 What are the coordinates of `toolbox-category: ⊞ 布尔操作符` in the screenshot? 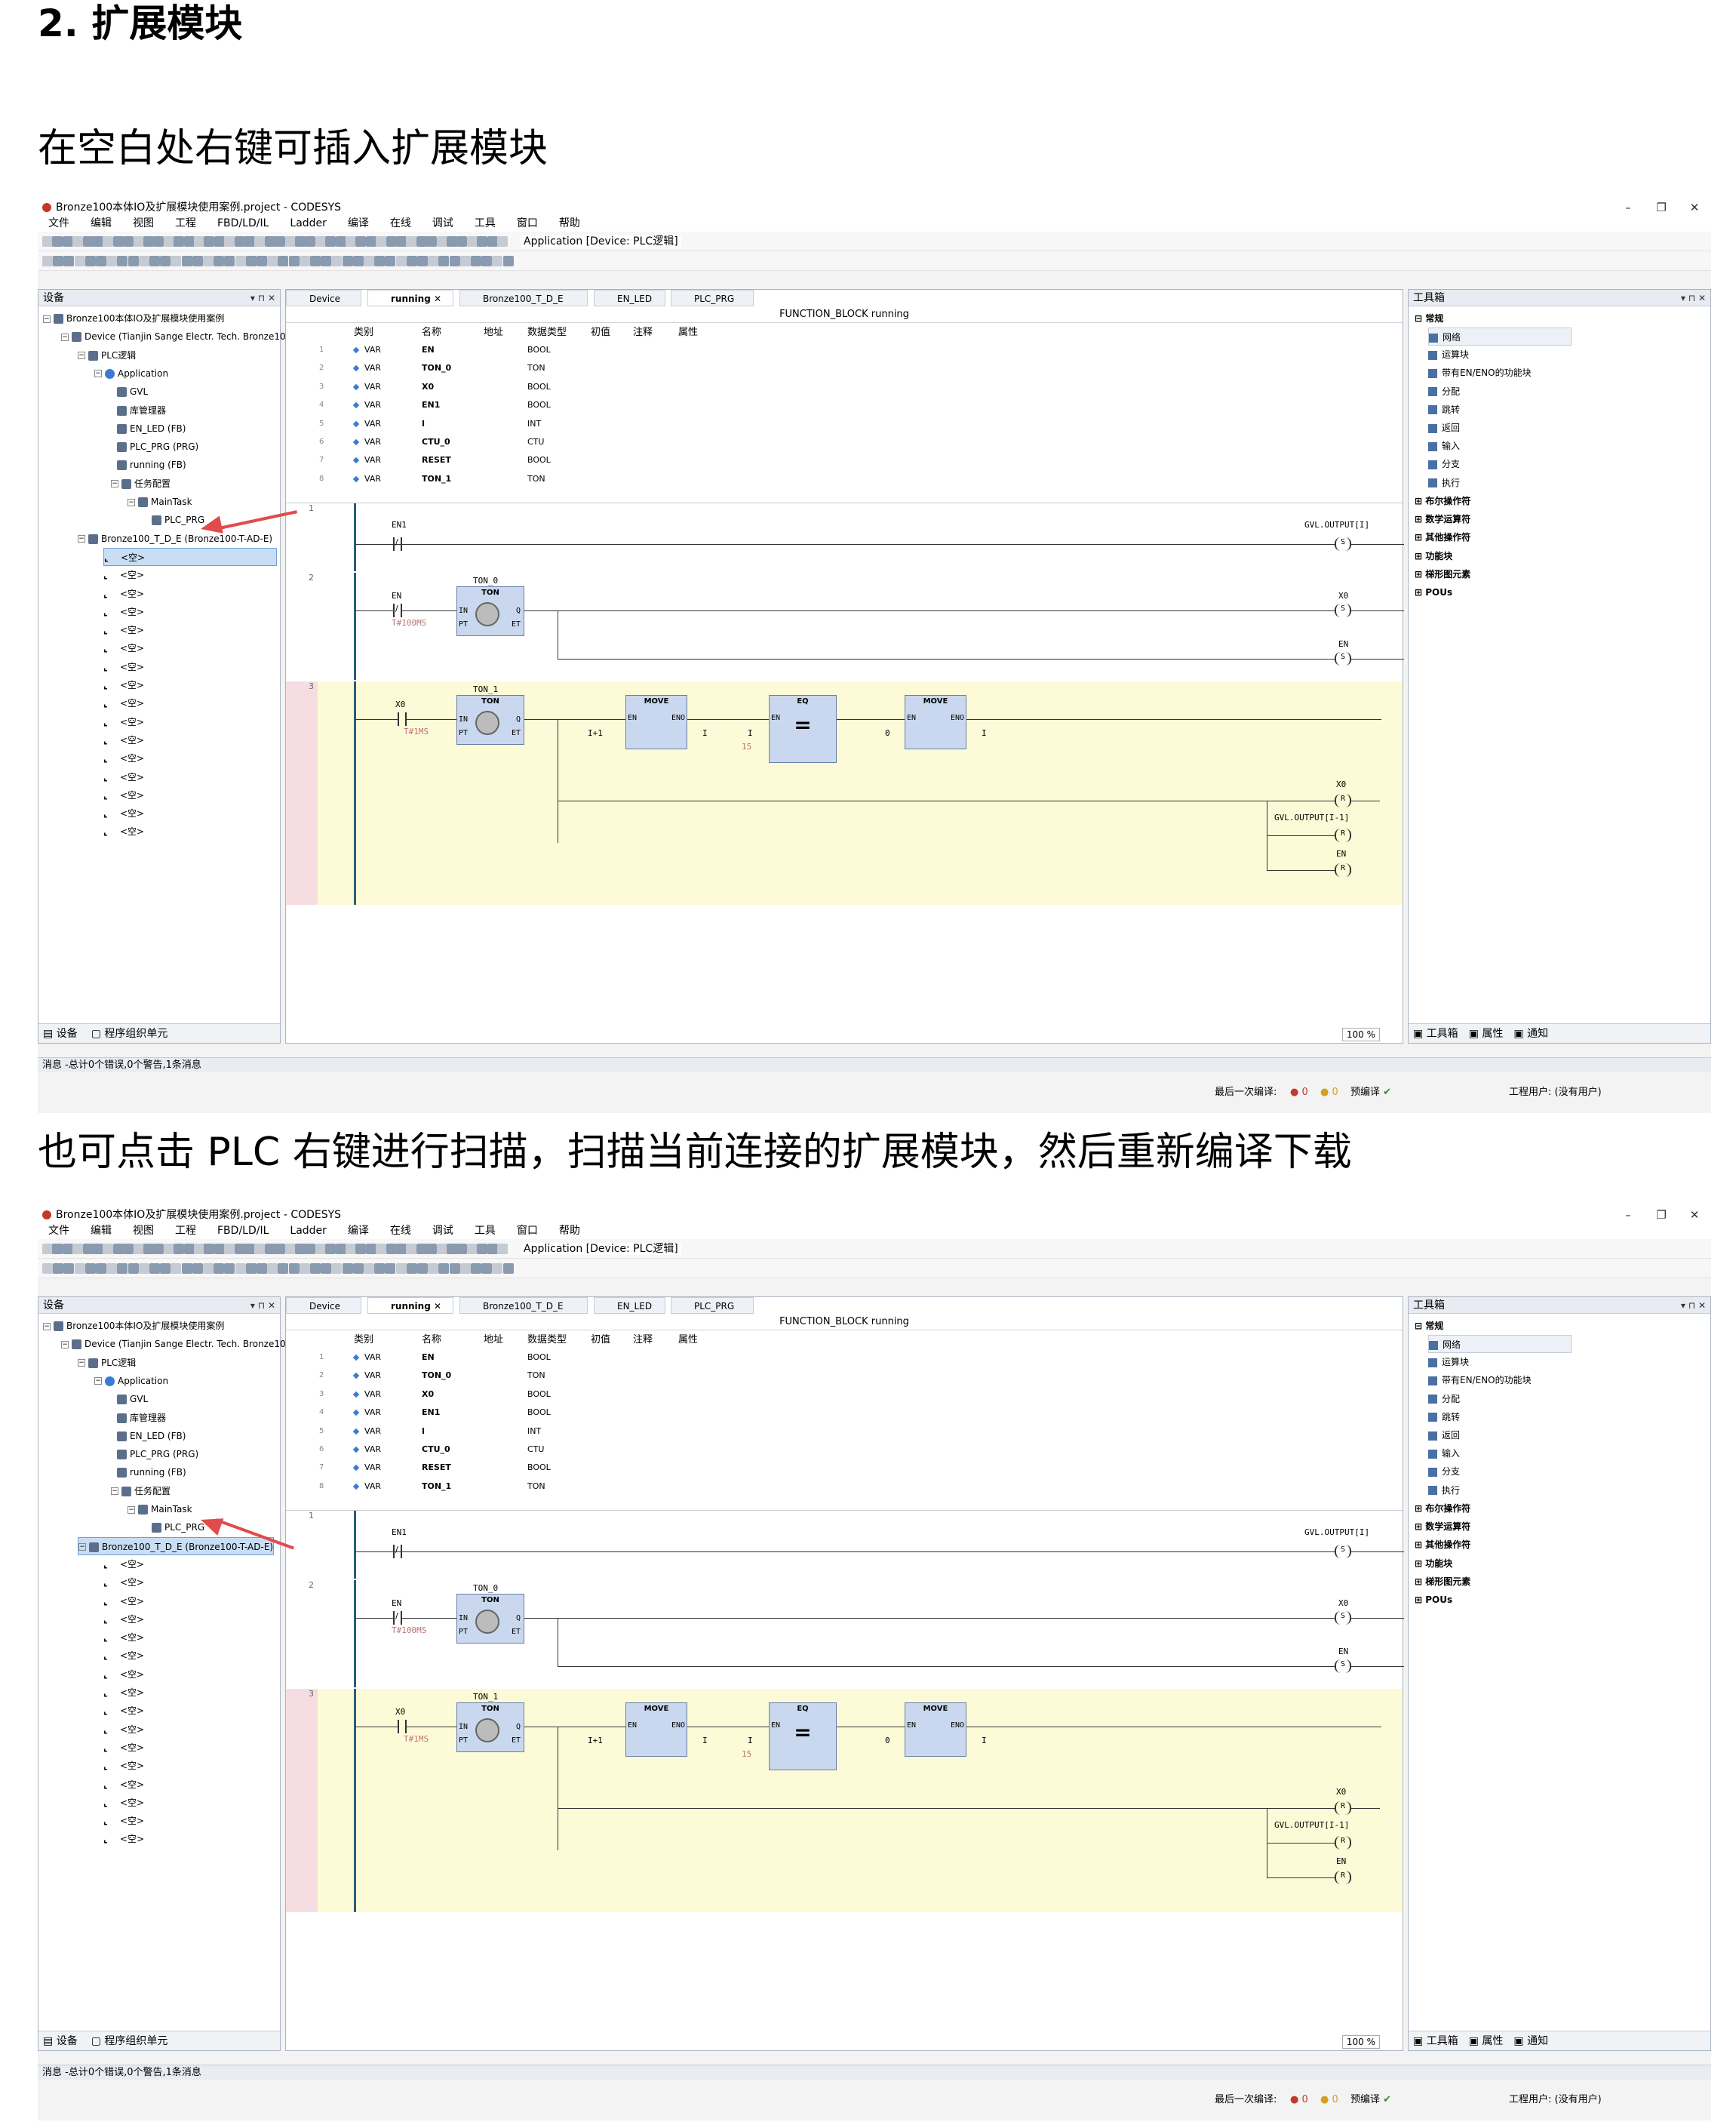 It's located at (1442, 1509).